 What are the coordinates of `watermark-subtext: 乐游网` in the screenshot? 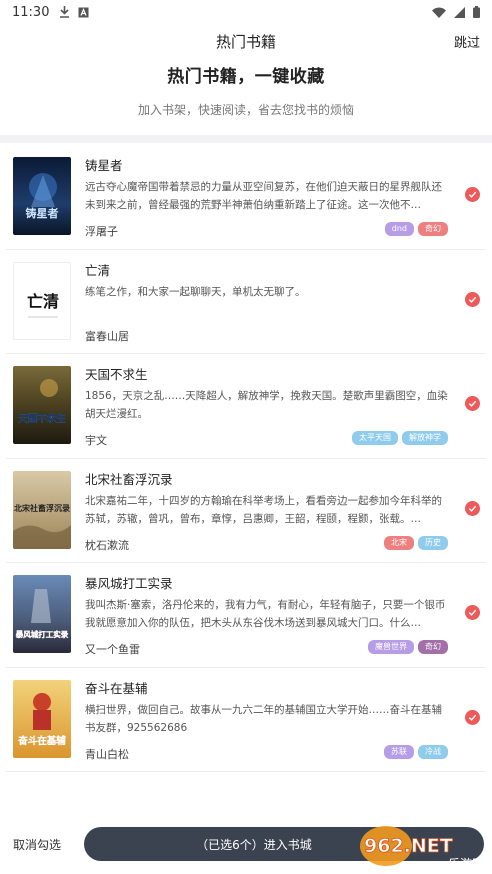 It's located at (466, 864).